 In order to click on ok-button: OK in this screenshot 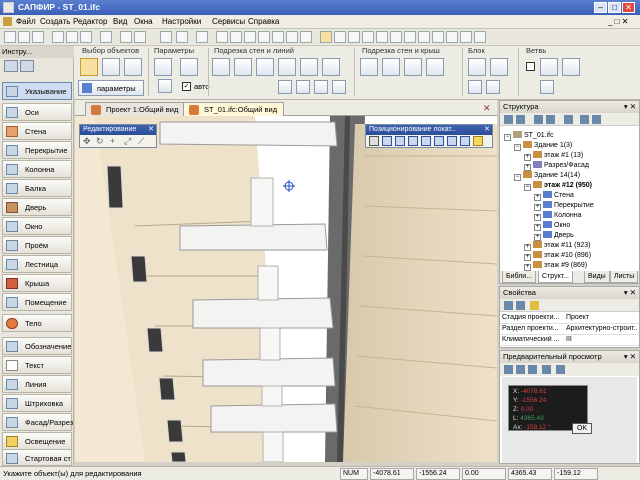, I will do `click(582, 428)`.